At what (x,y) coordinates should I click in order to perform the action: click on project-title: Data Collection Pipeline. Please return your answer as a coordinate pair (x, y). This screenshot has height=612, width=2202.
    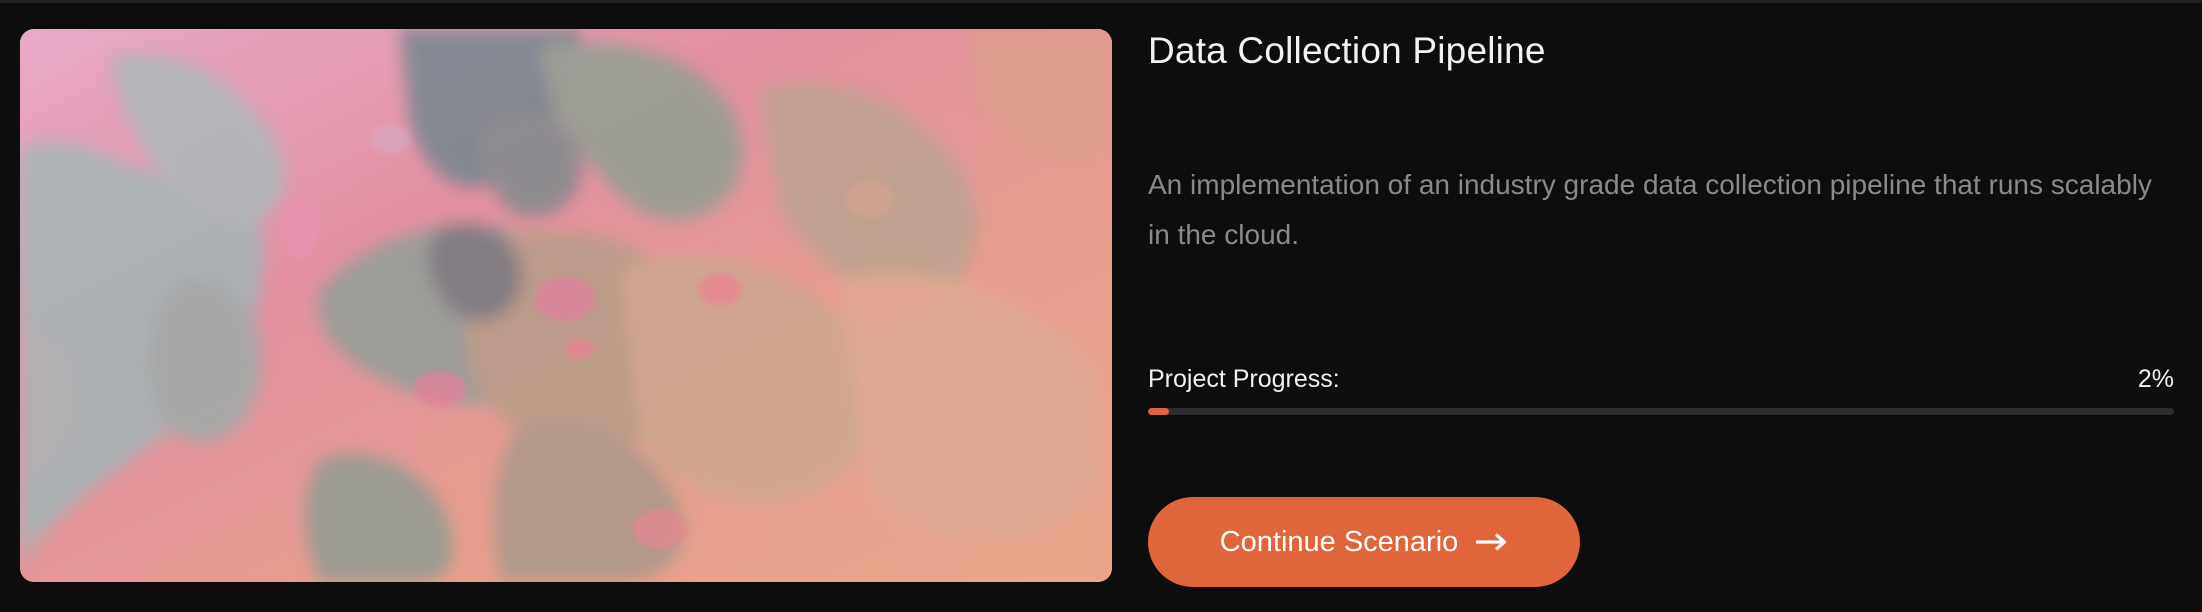
    Looking at the image, I should click on (1347, 50).